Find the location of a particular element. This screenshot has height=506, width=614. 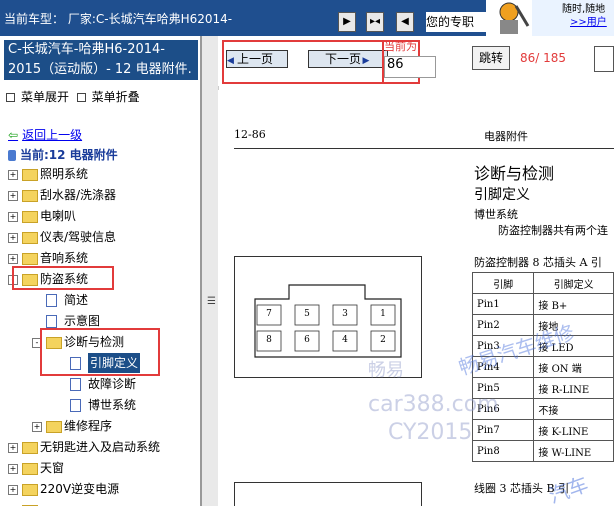

table-caption: 防盗控制器 8 芯插头 A 引 is located at coordinates (538, 262).